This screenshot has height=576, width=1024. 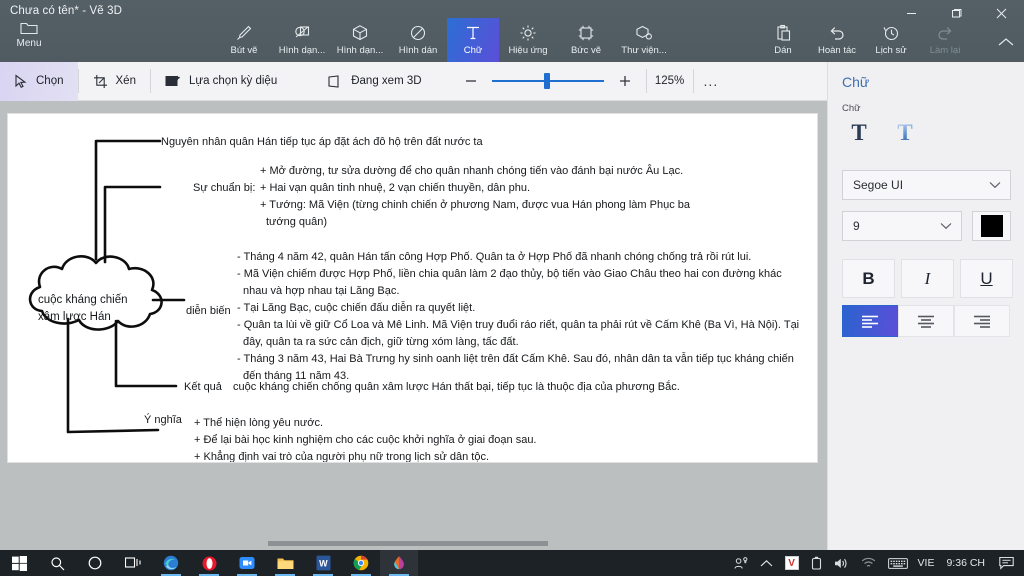 I want to click on canvas-scrollbar-thumb, so click(x=408, y=543).